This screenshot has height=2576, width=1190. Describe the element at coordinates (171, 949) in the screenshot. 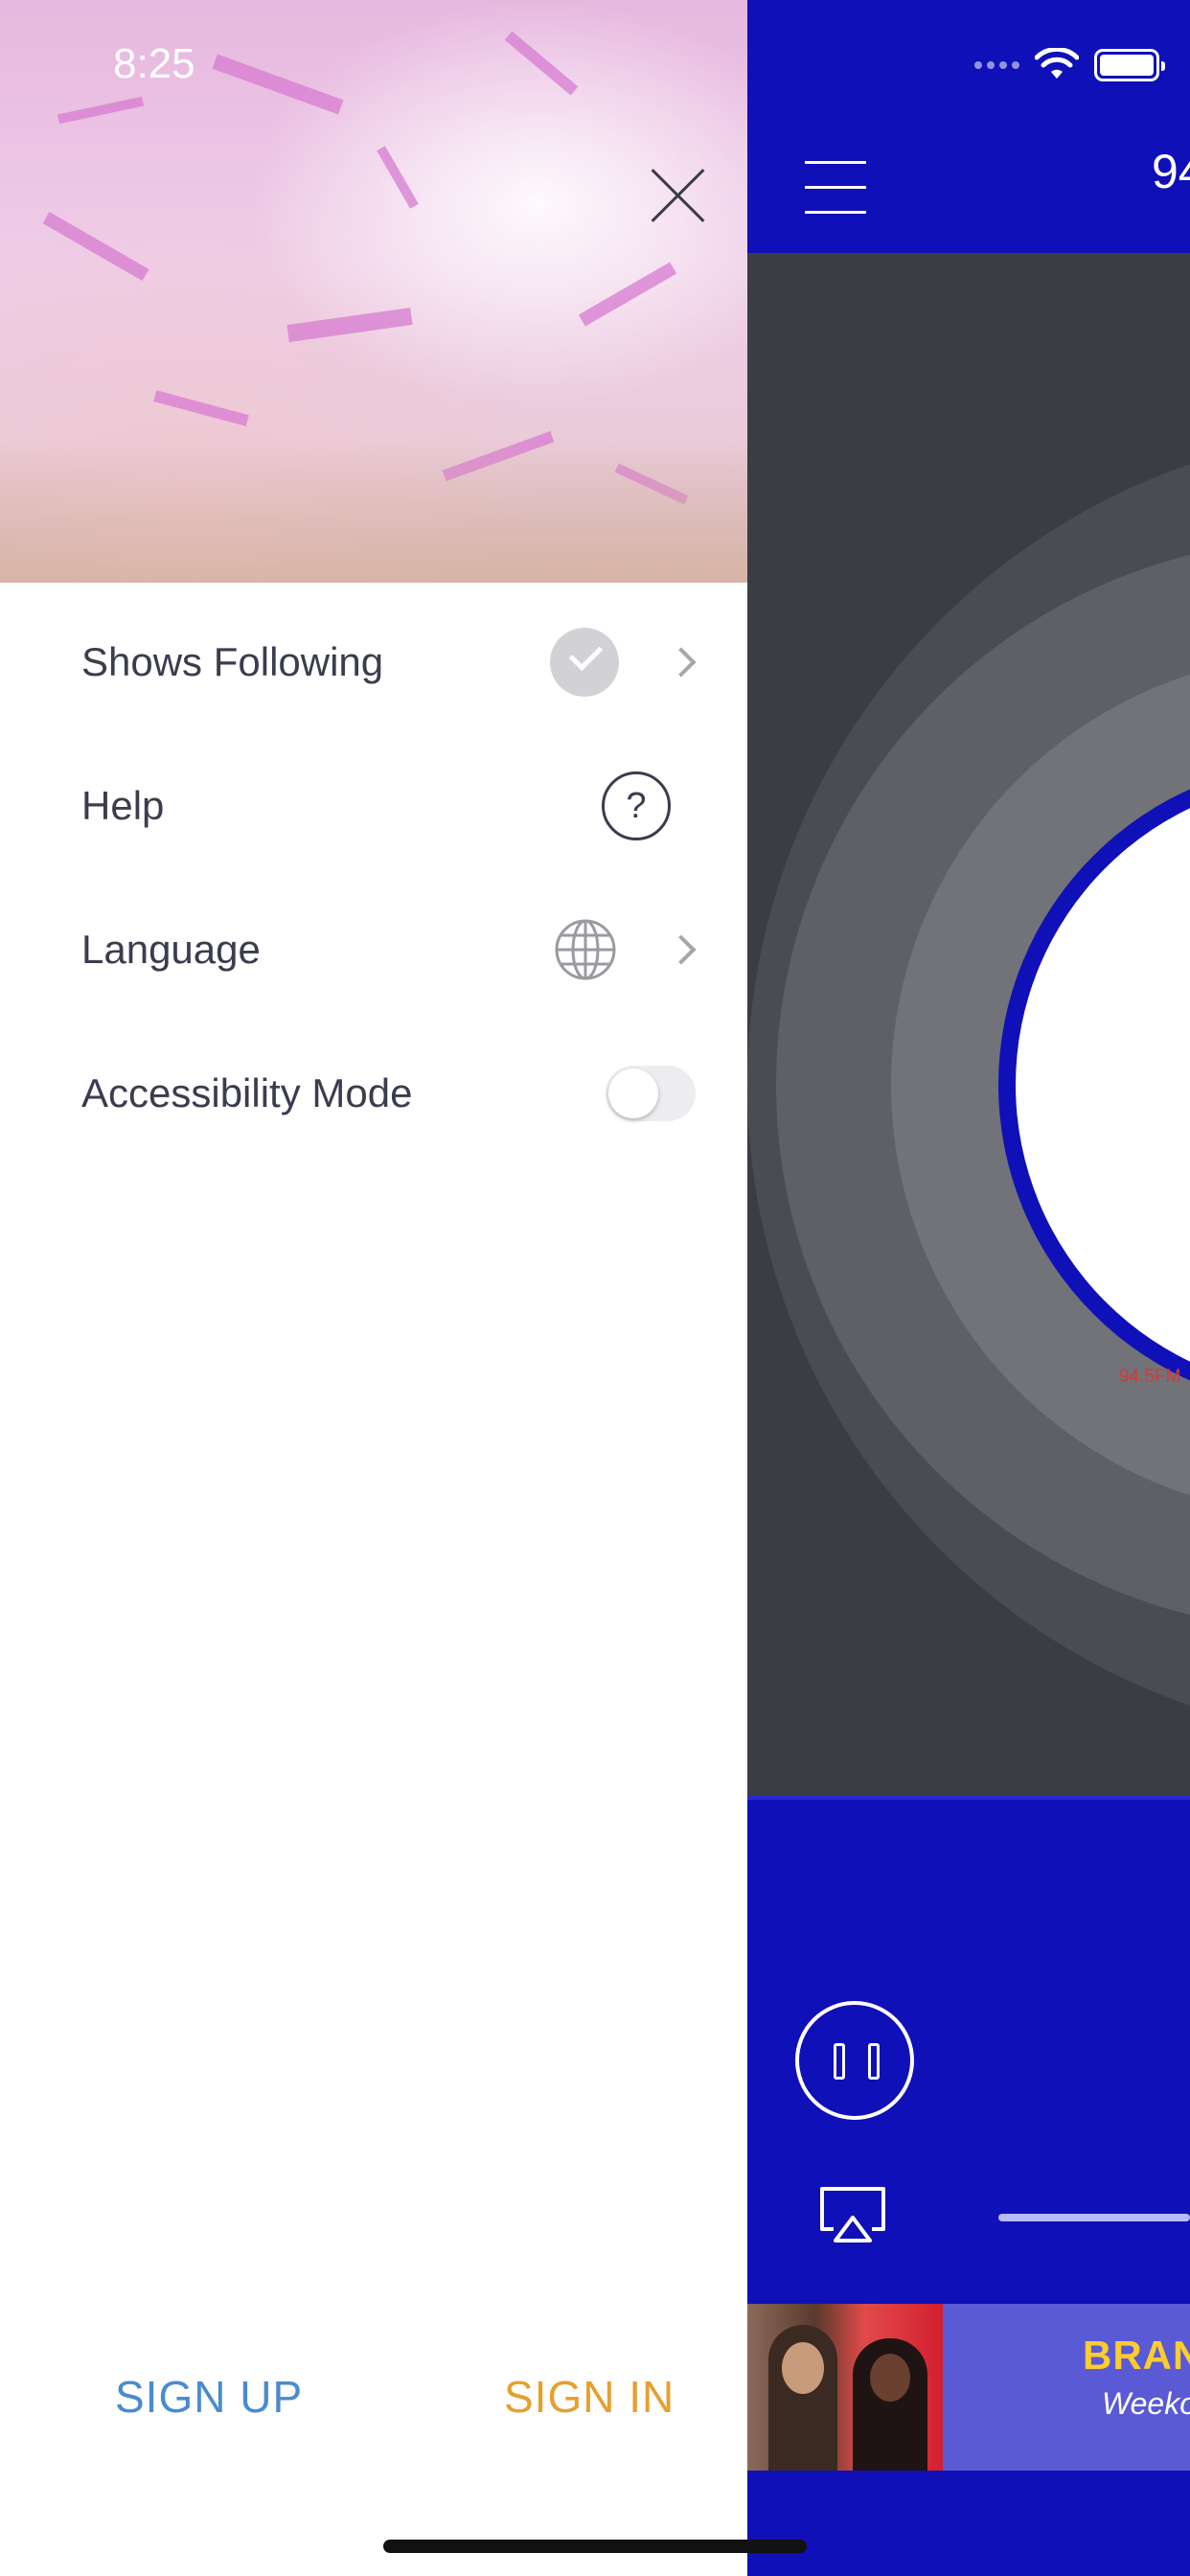

I see `menu-item-label: Language` at that location.